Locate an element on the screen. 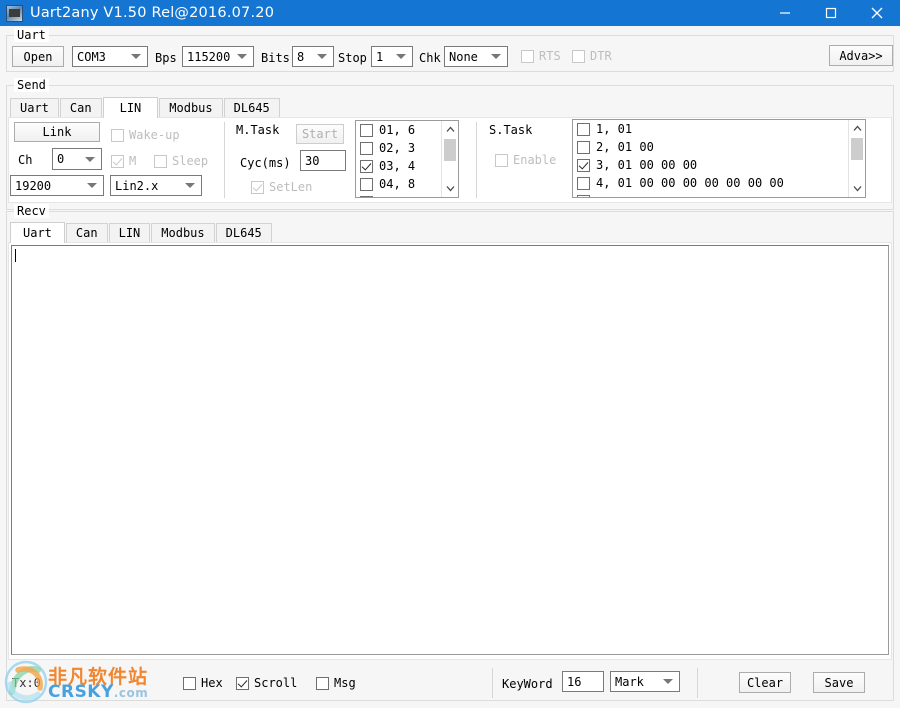 The height and width of the screenshot is (708, 900). recv-tab-dl645: DL645 is located at coordinates (243, 232).